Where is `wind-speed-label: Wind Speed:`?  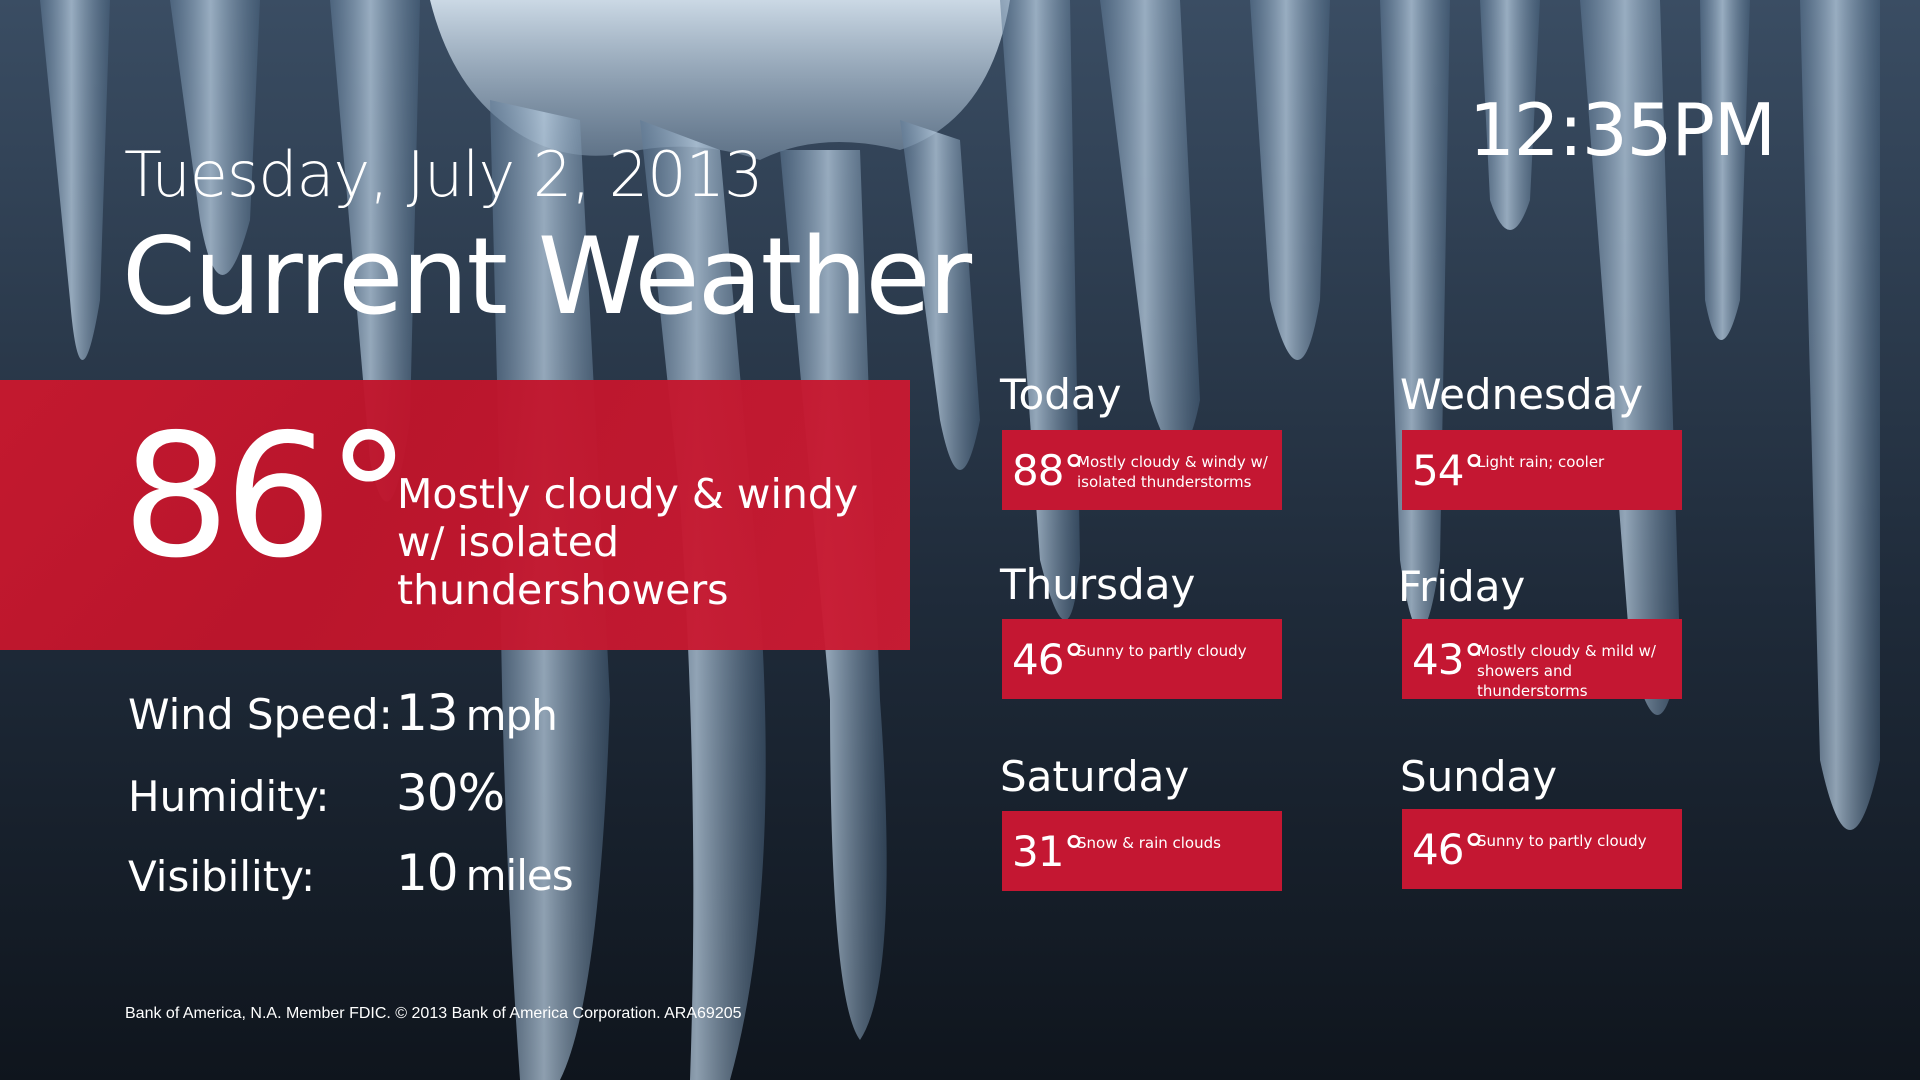 wind-speed-label: Wind Speed: is located at coordinates (260, 714).